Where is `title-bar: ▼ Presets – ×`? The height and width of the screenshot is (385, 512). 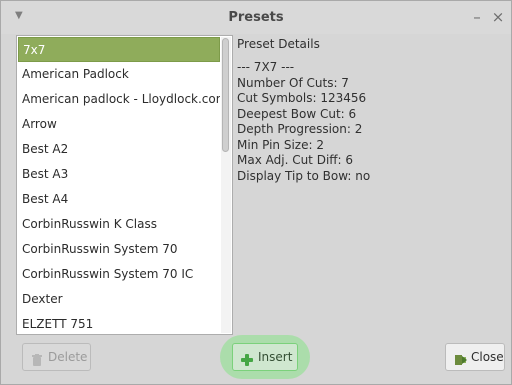
title-bar: ▼ Presets – × is located at coordinates (256, 17).